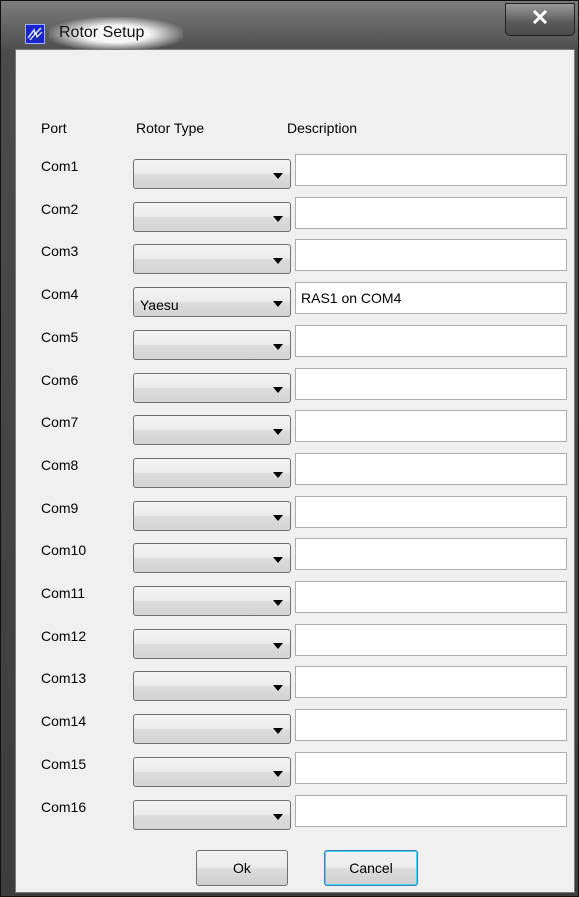 The image size is (579, 897). I want to click on close-icon, so click(540, 19).